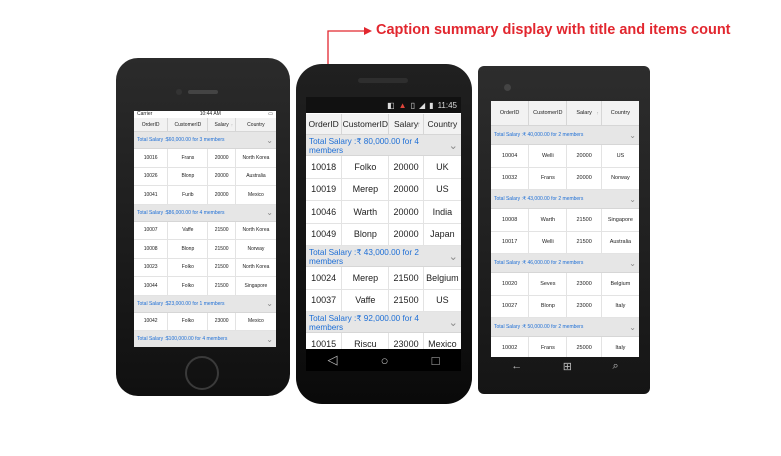 This screenshot has height=456, width=781. I want to click on group-caption-summary: Total Salary :₹ 46,000.00 for 2 members, so click(539, 263).